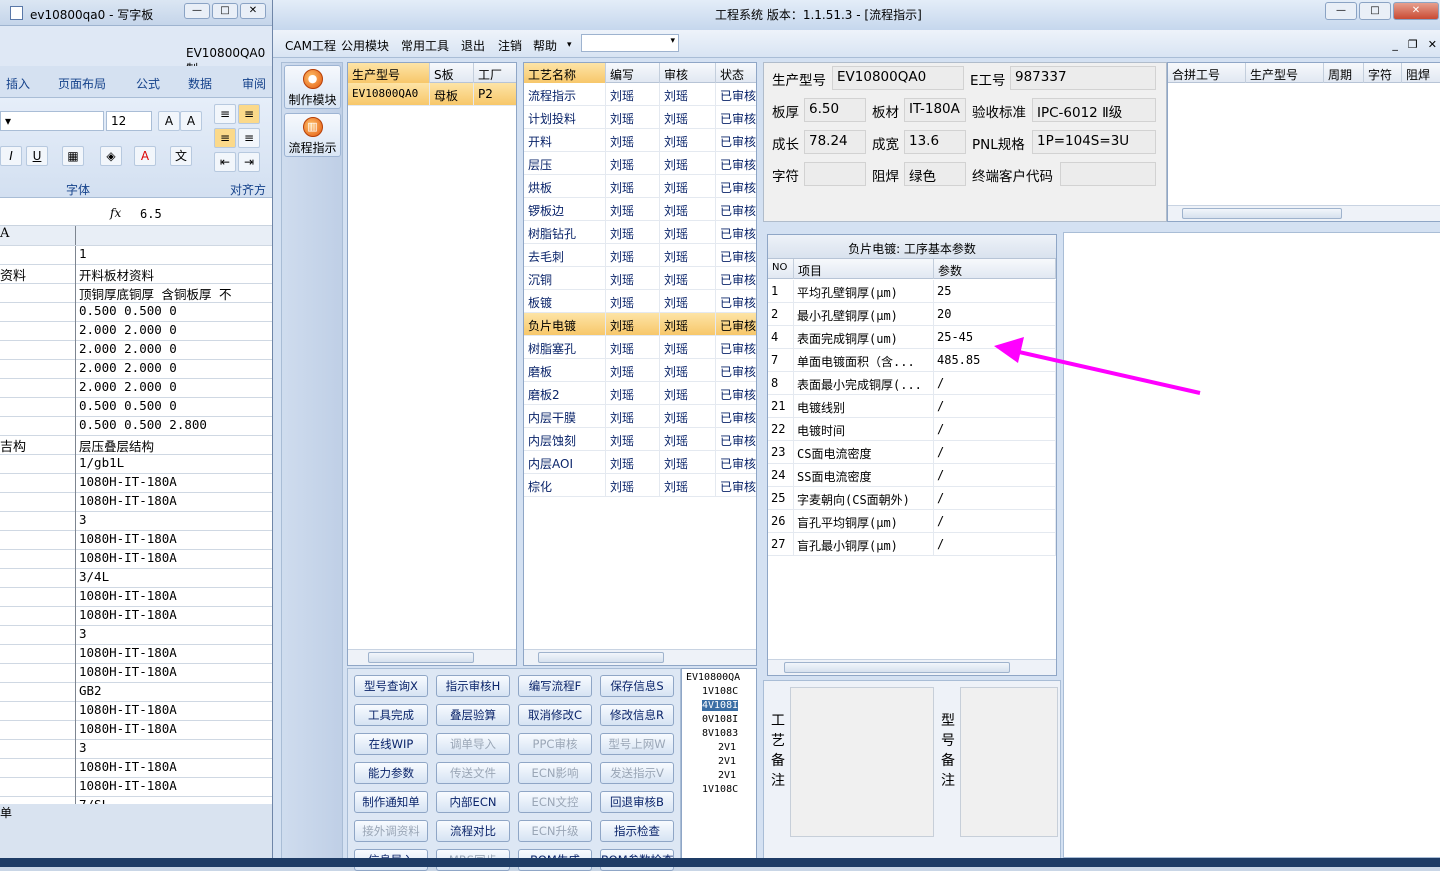  What do you see at coordinates (640, 485) in the screenshot?
I see `table-row: 棕化 刘瑶 刘瑶 已审核` at bounding box center [640, 485].